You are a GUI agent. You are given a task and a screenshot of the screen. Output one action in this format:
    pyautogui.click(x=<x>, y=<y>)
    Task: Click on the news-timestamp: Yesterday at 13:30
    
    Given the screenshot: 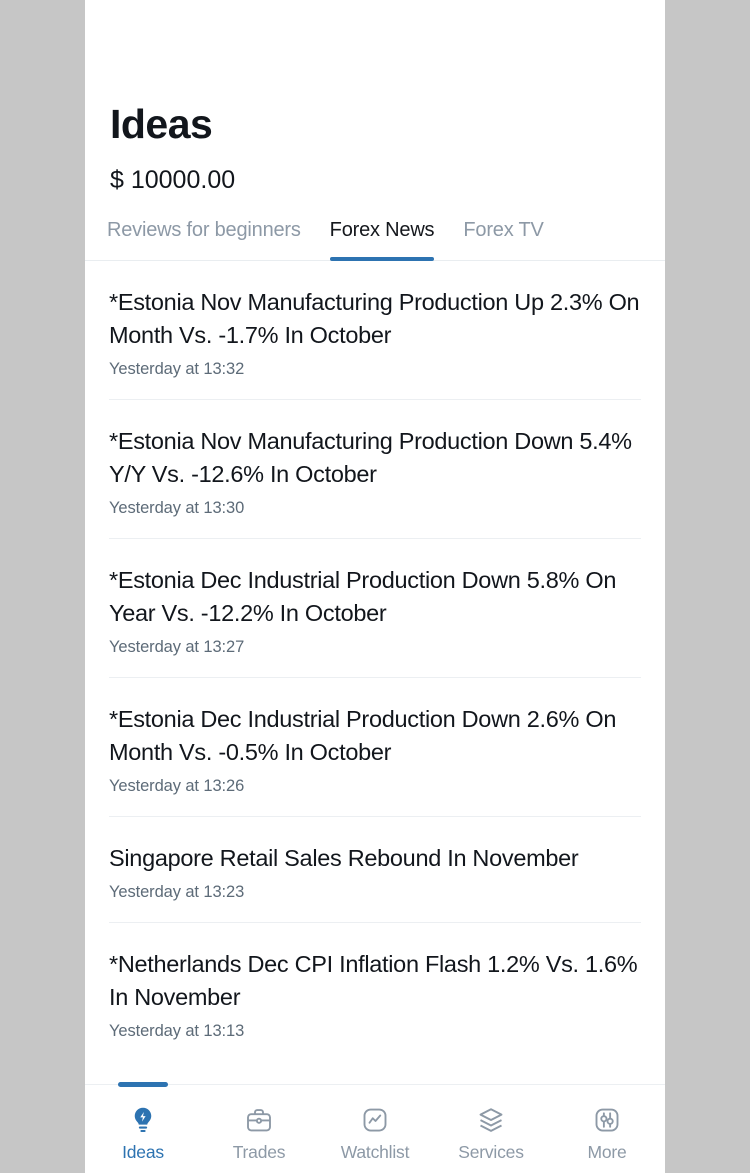 What is the action you would take?
    pyautogui.click(x=177, y=508)
    